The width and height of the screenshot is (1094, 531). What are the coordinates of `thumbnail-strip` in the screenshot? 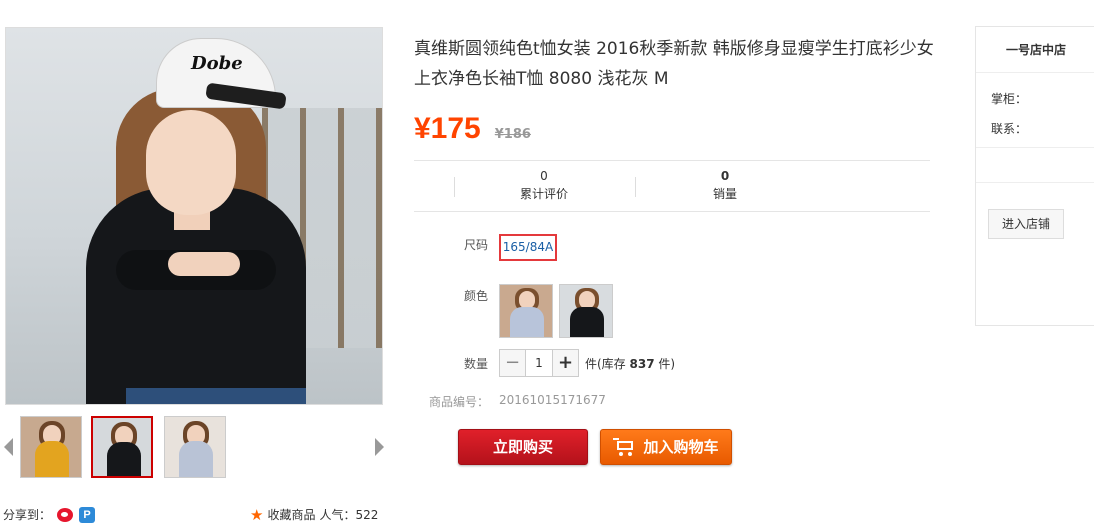 It's located at (195, 447).